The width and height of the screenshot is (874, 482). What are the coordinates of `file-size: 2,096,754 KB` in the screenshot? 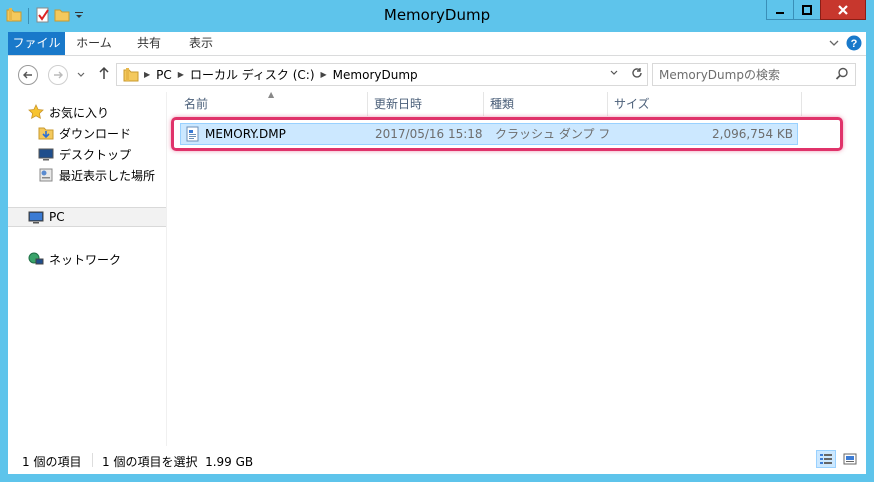 It's located at (752, 134).